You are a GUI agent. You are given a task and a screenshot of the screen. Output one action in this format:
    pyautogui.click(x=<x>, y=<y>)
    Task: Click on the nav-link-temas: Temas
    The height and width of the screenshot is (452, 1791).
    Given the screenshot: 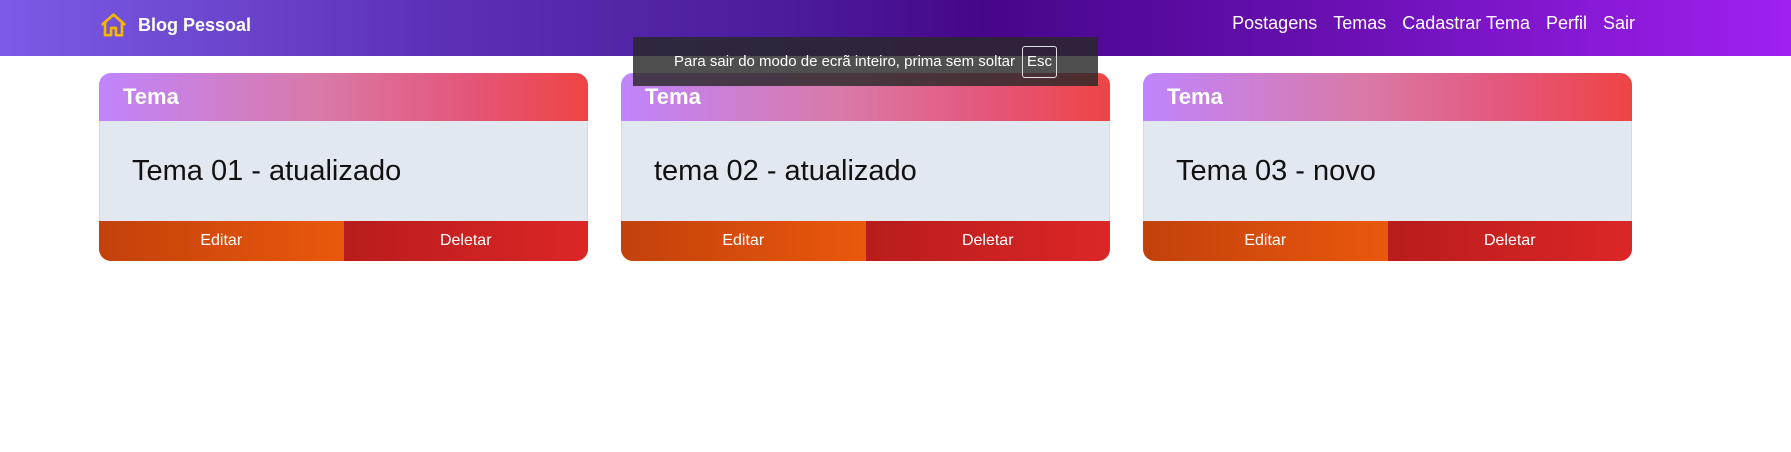 What is the action you would take?
    pyautogui.click(x=1359, y=23)
    